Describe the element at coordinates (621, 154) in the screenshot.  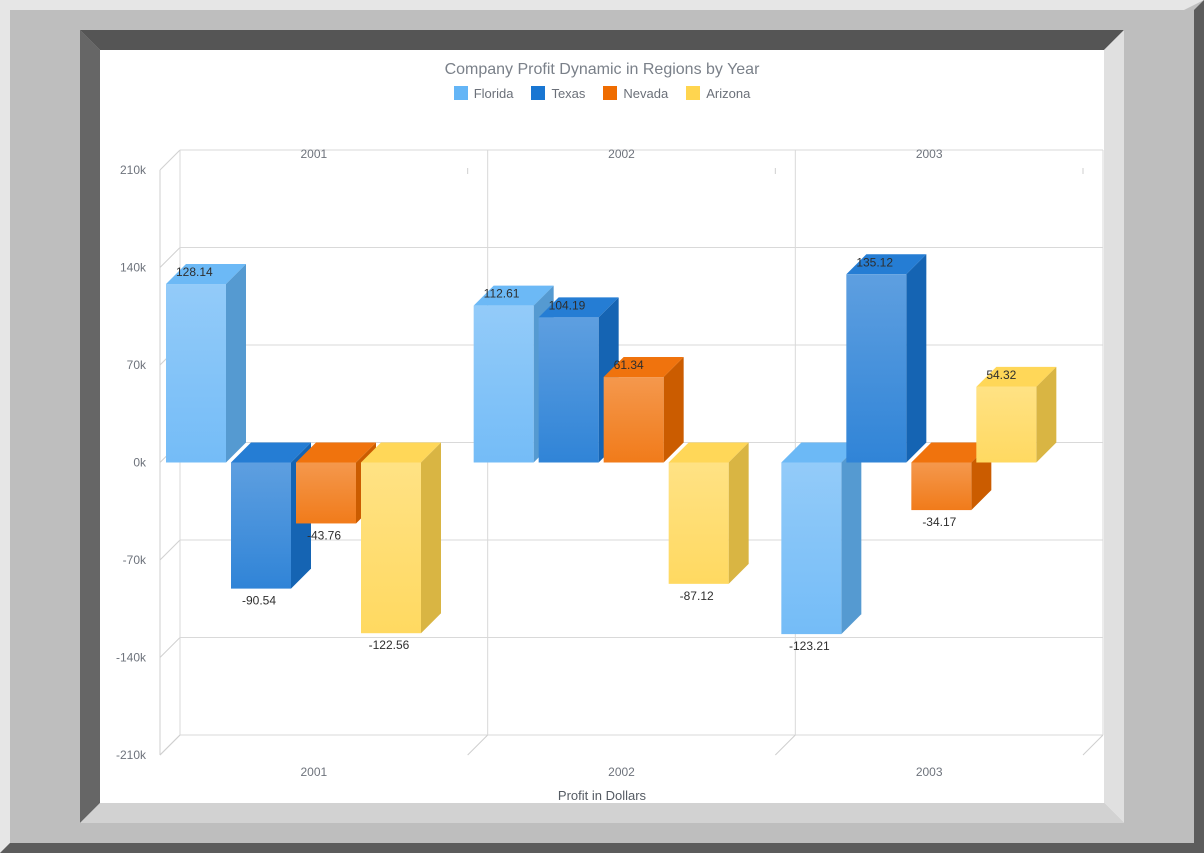
I see `x-tick-label-top: 2002` at that location.